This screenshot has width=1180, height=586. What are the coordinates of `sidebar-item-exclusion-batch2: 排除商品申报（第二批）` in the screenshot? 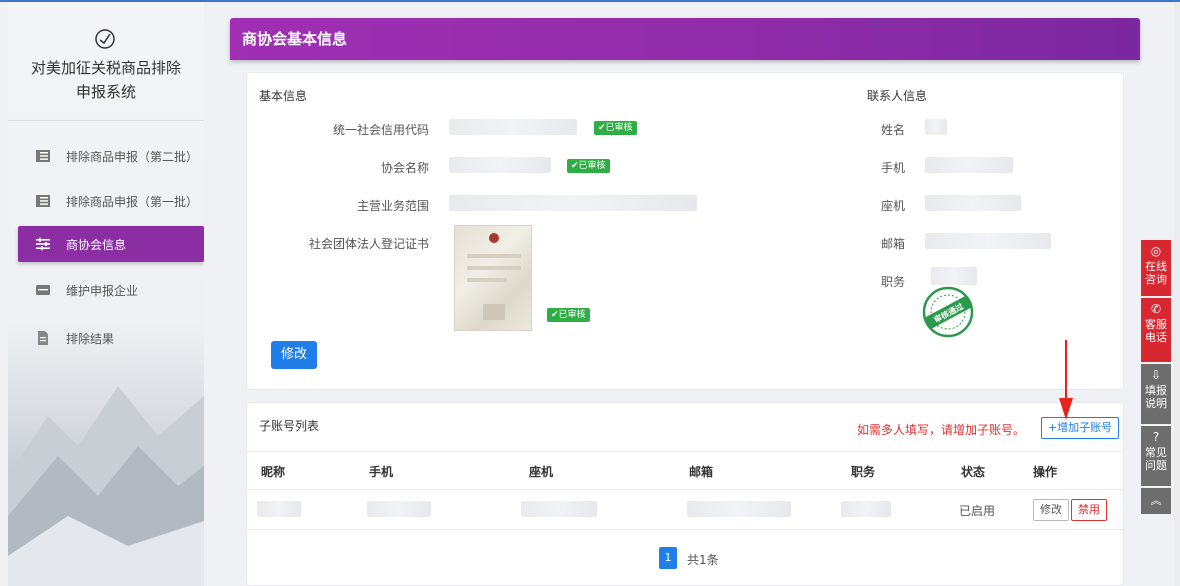 It's located at (111, 156).